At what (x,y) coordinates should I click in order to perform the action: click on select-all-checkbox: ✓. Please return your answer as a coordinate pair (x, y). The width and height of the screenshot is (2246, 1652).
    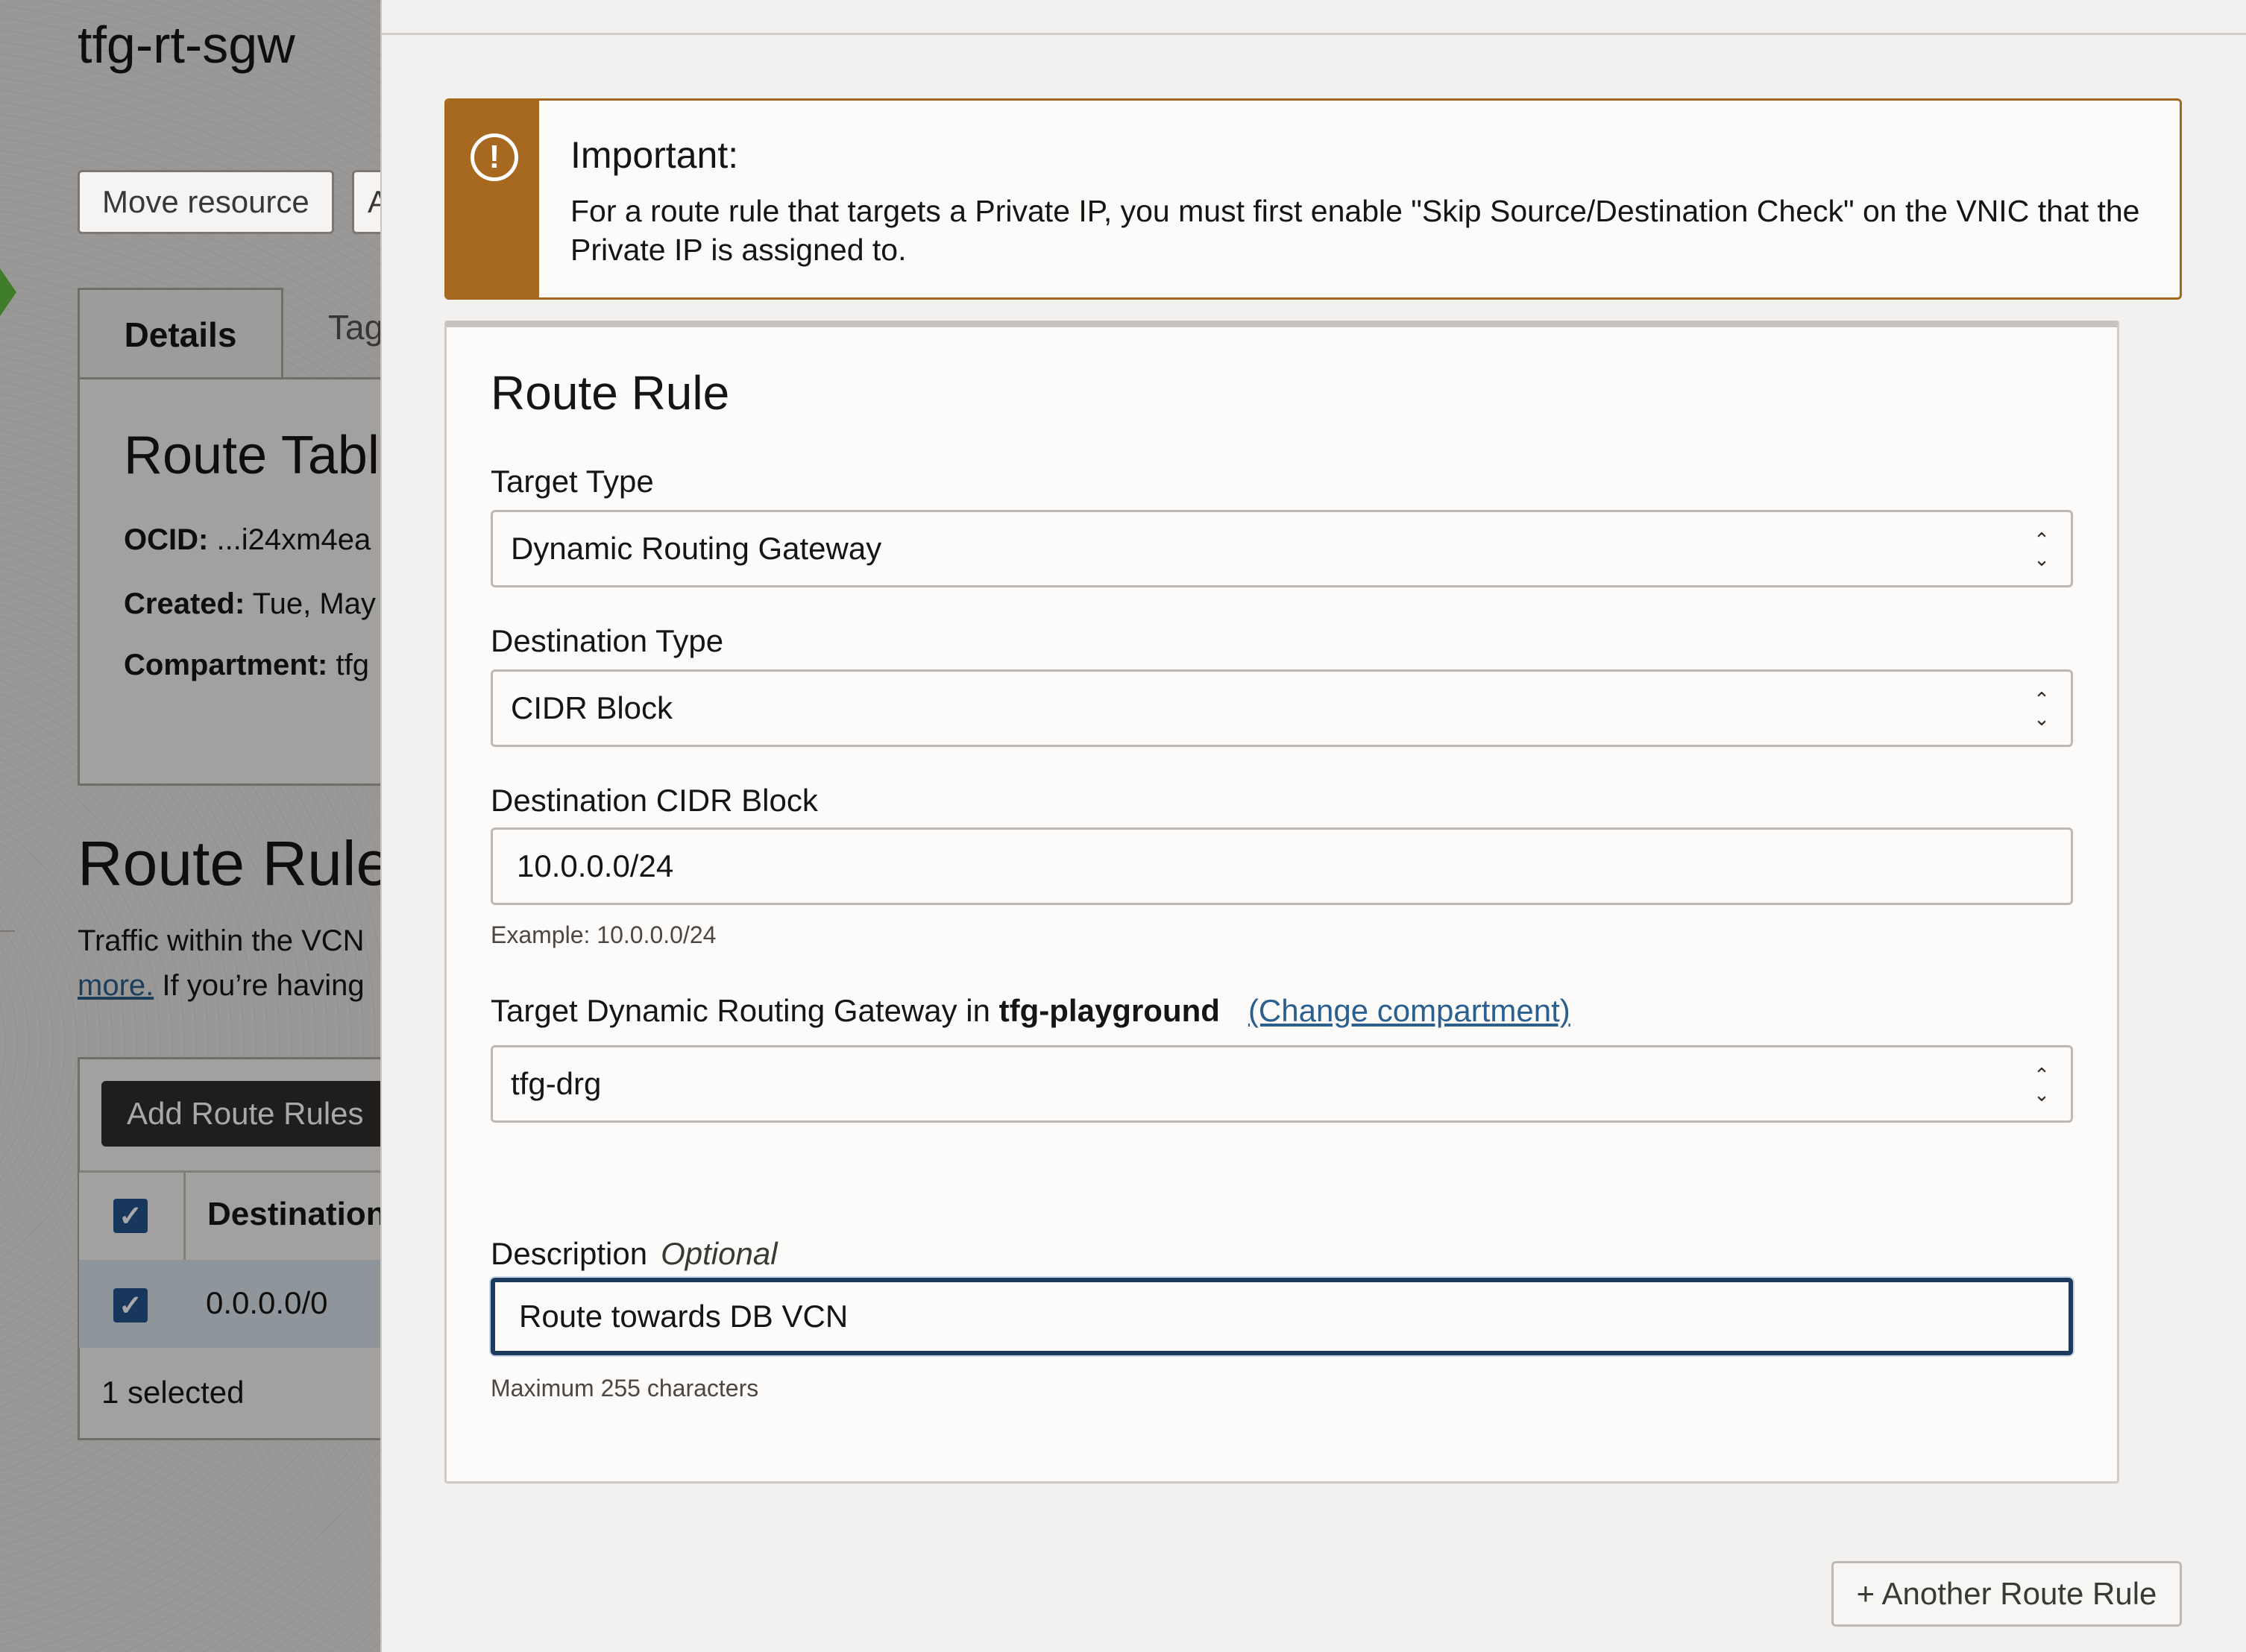
    Looking at the image, I should click on (130, 1216).